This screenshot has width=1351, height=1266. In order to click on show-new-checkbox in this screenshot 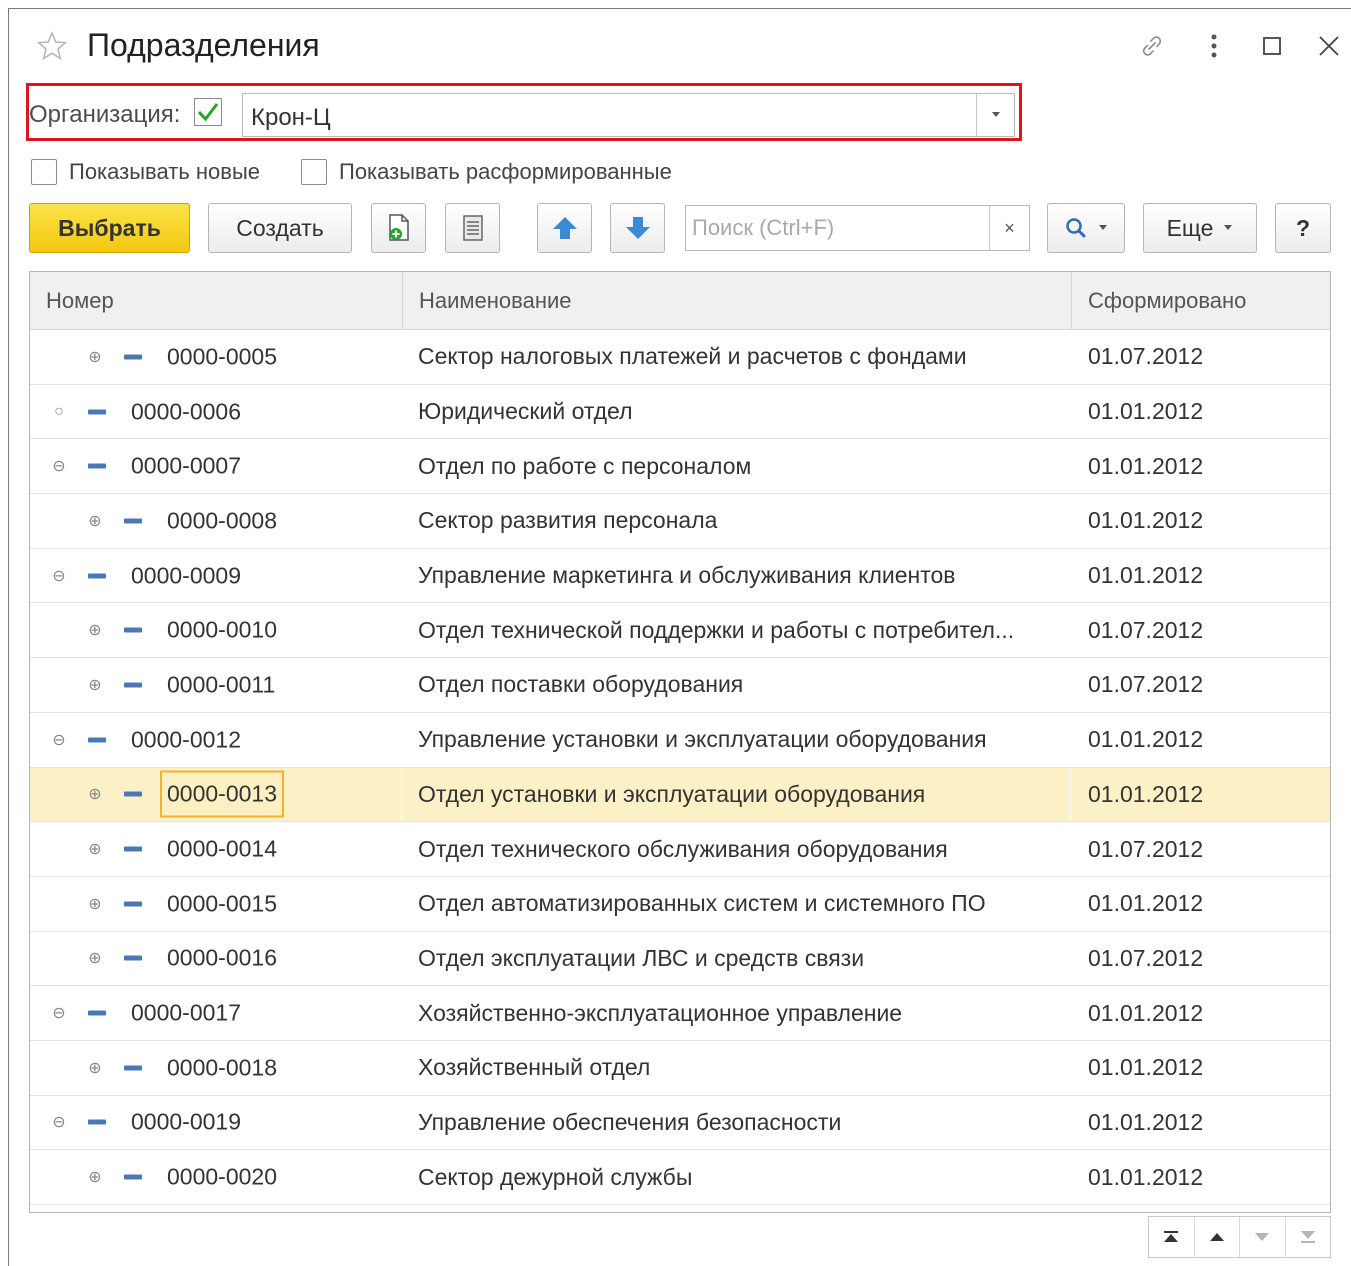, I will do `click(44, 172)`.